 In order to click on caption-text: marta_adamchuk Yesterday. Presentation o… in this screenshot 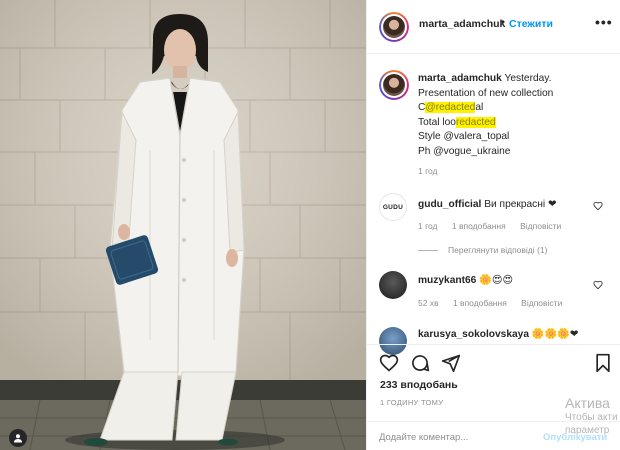, I will do `click(516, 115)`.